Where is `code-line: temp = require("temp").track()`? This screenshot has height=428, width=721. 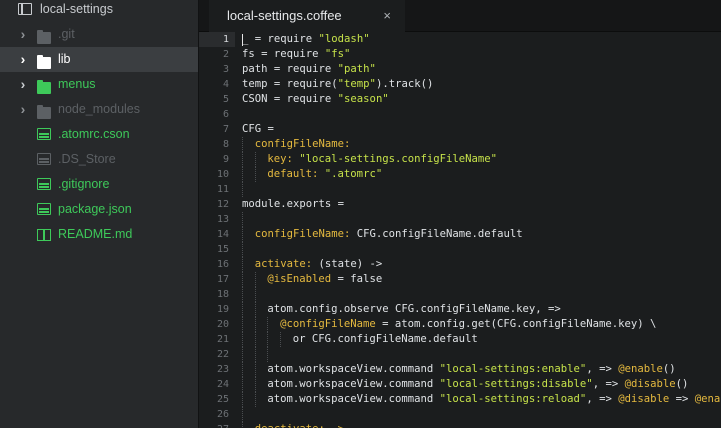
code-line: temp = require("temp").track() is located at coordinates (337, 84).